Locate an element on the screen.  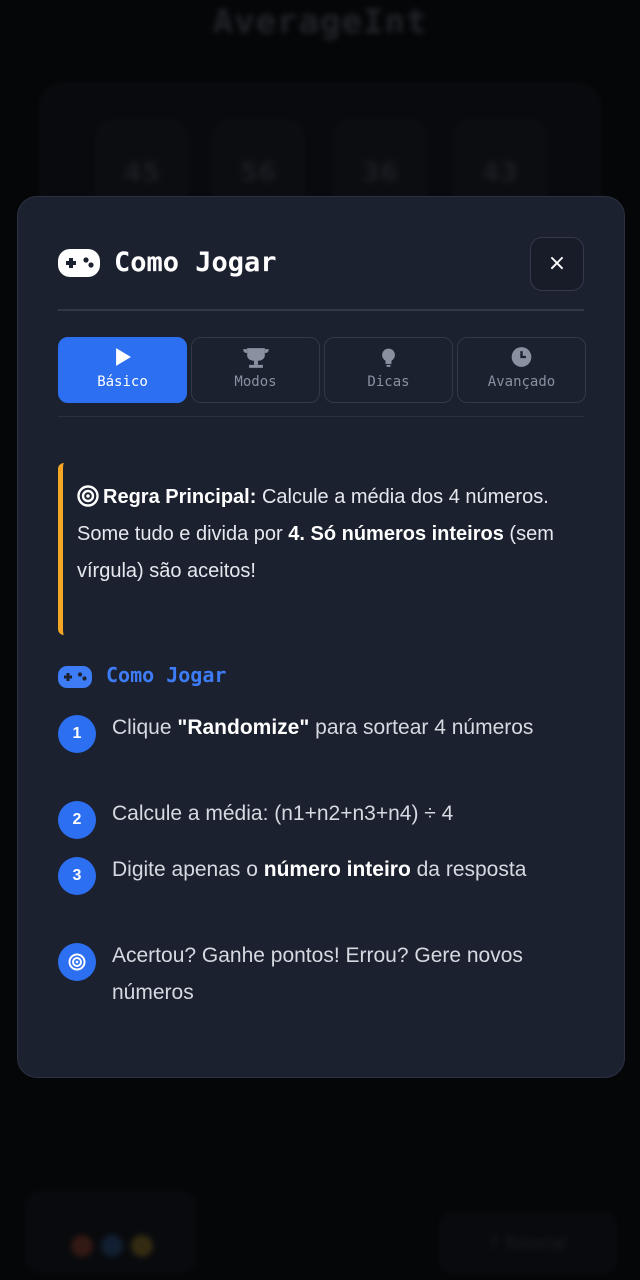
close-button: × is located at coordinates (557, 264).